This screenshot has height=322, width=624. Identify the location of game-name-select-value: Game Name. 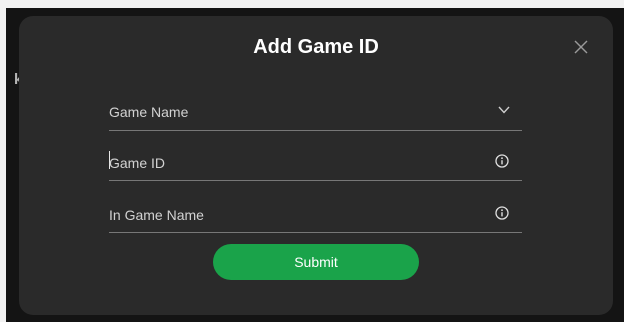
(149, 112).